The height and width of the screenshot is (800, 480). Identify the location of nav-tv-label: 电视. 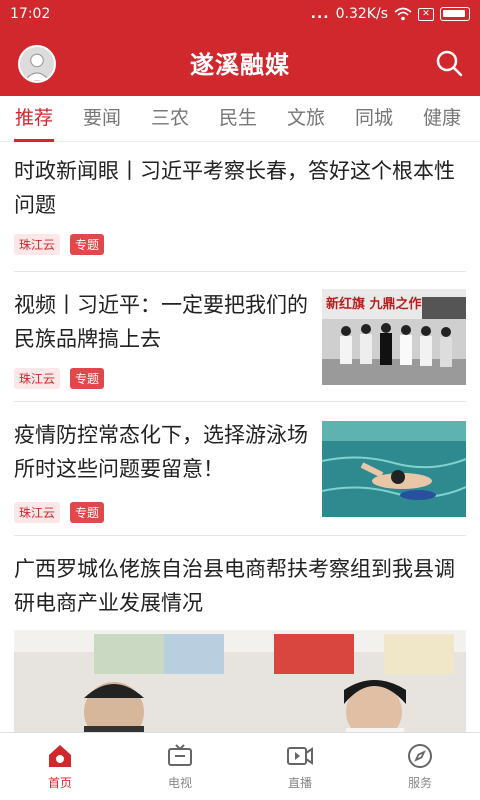
(179, 783).